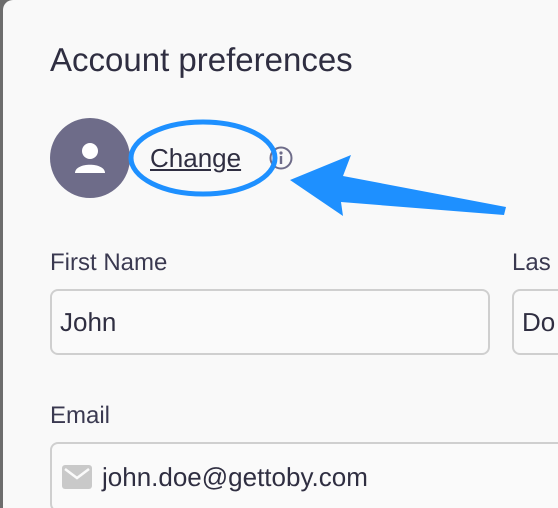  I want to click on field-label: Email, so click(81, 416).